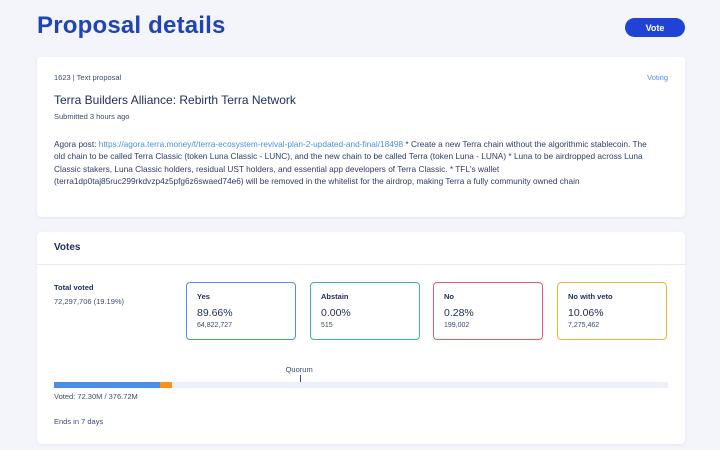 This screenshot has width=720, height=450. What do you see at coordinates (365, 311) in the screenshot?
I see `vote-option-abstain: Abstain 0.00% 515` at bounding box center [365, 311].